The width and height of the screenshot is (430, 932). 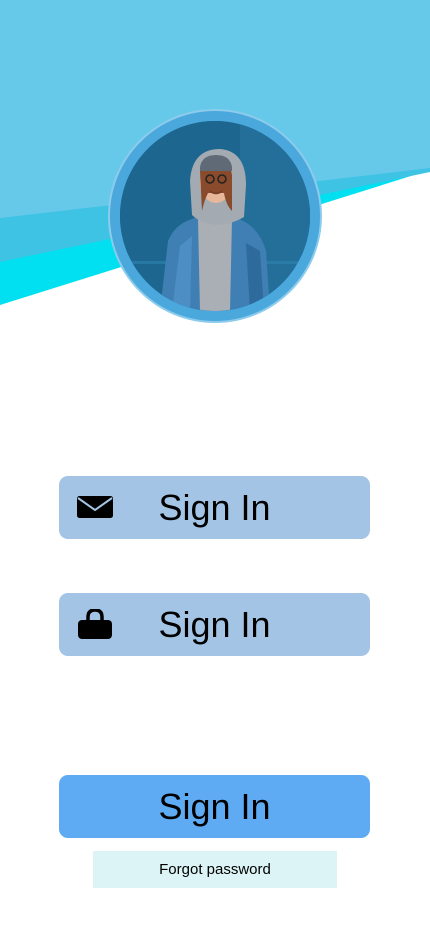 I want to click on profile-photo, so click(x=215, y=216).